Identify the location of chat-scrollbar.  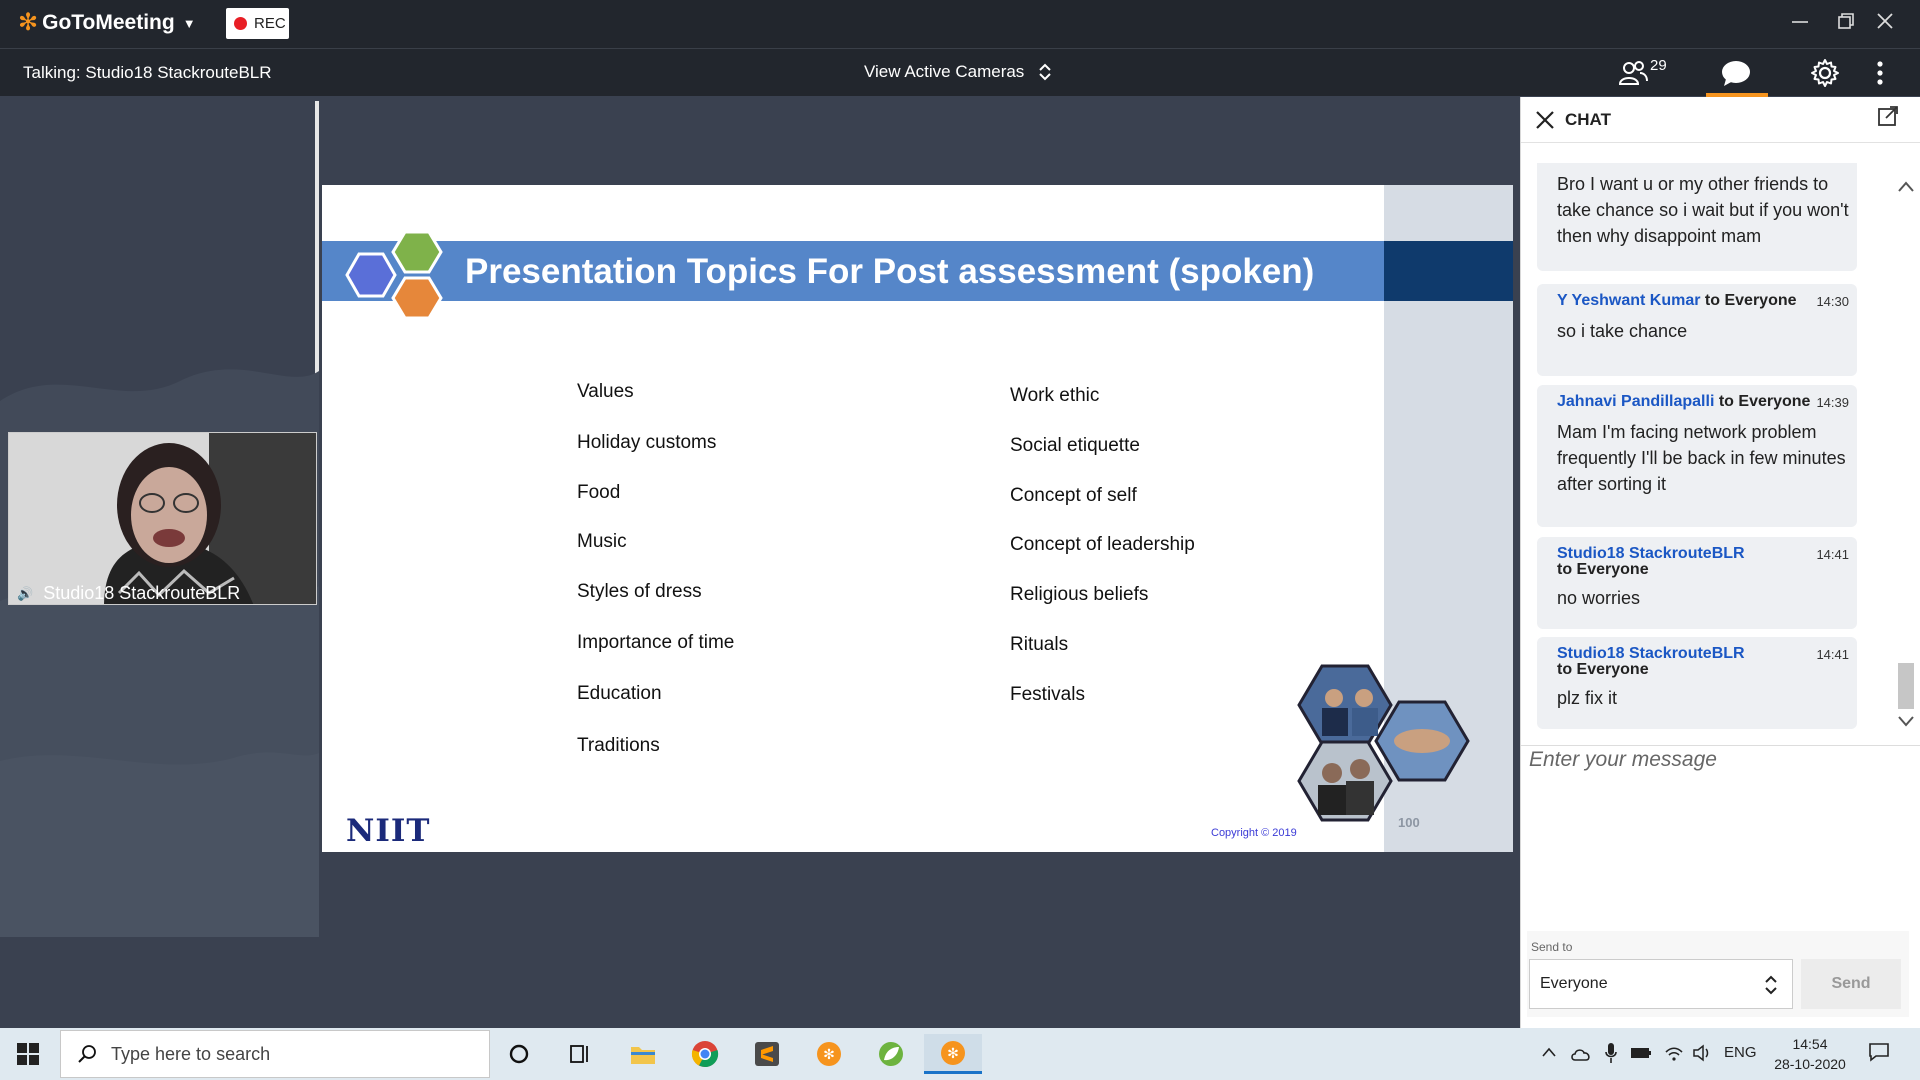
(1906, 450).